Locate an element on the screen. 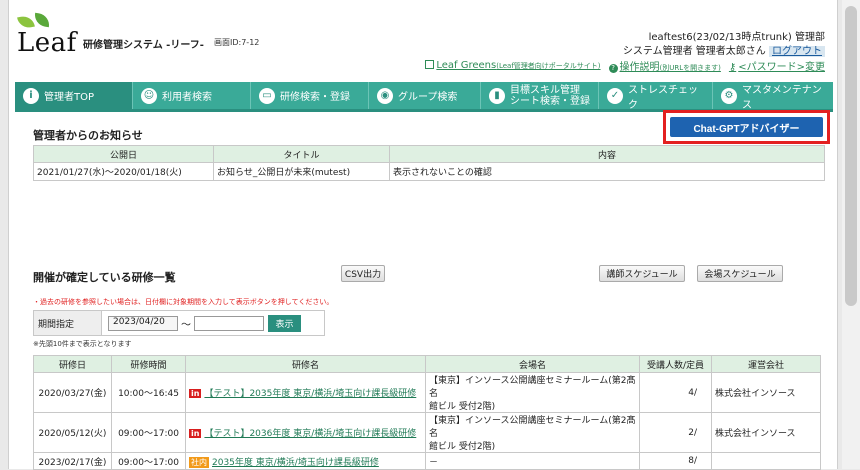 Image resolution: width=860 pixels, height=470 pixels. courses-title: 開催が確定している研修一覧 is located at coordinates (104, 277).